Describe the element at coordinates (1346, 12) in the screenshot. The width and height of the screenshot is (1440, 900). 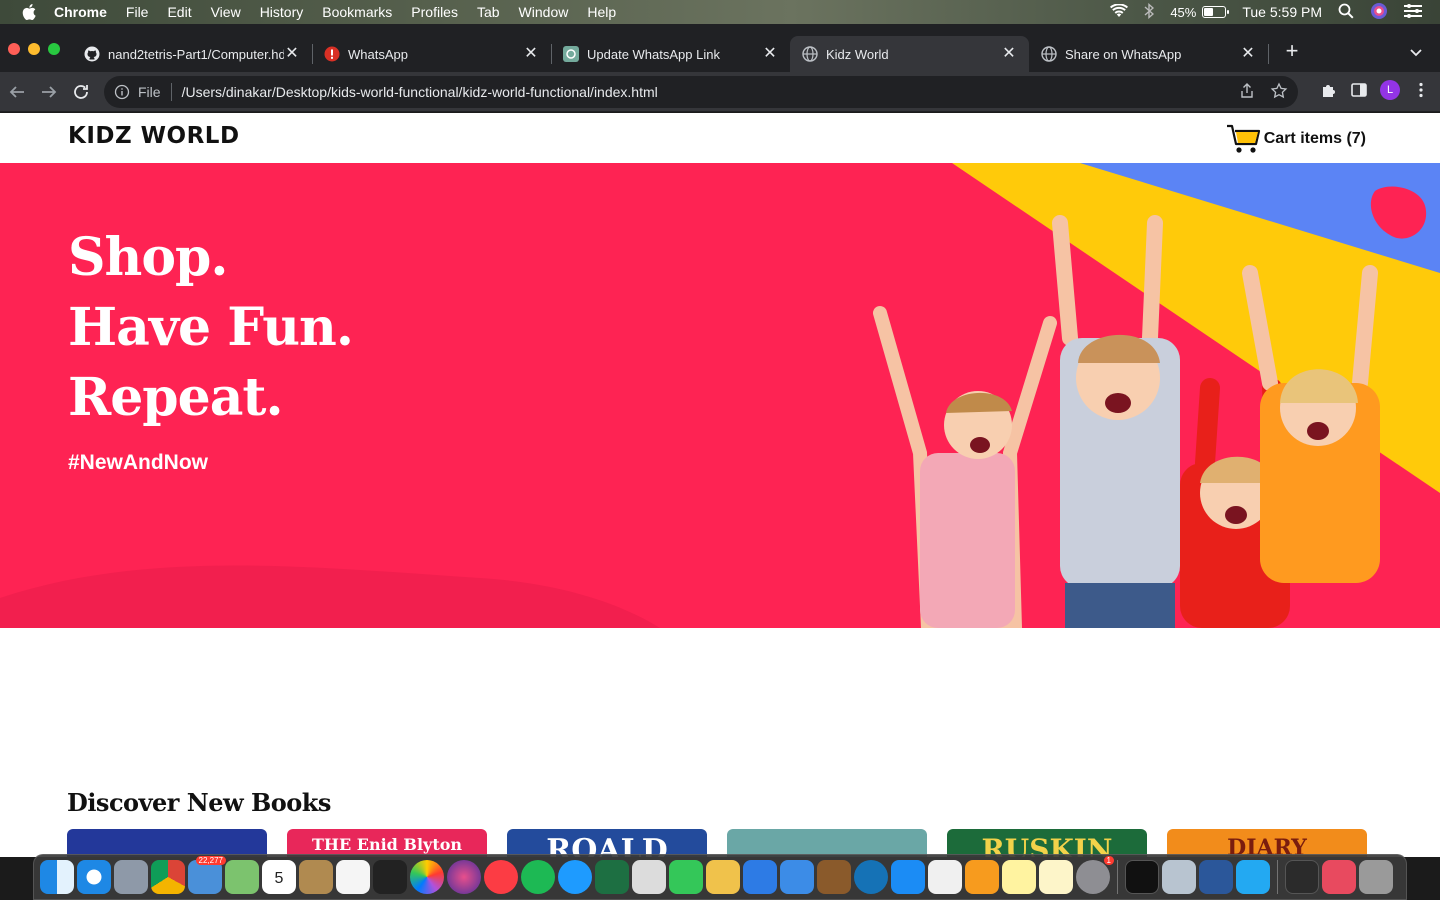
I see `spotlight-search-icon` at that location.